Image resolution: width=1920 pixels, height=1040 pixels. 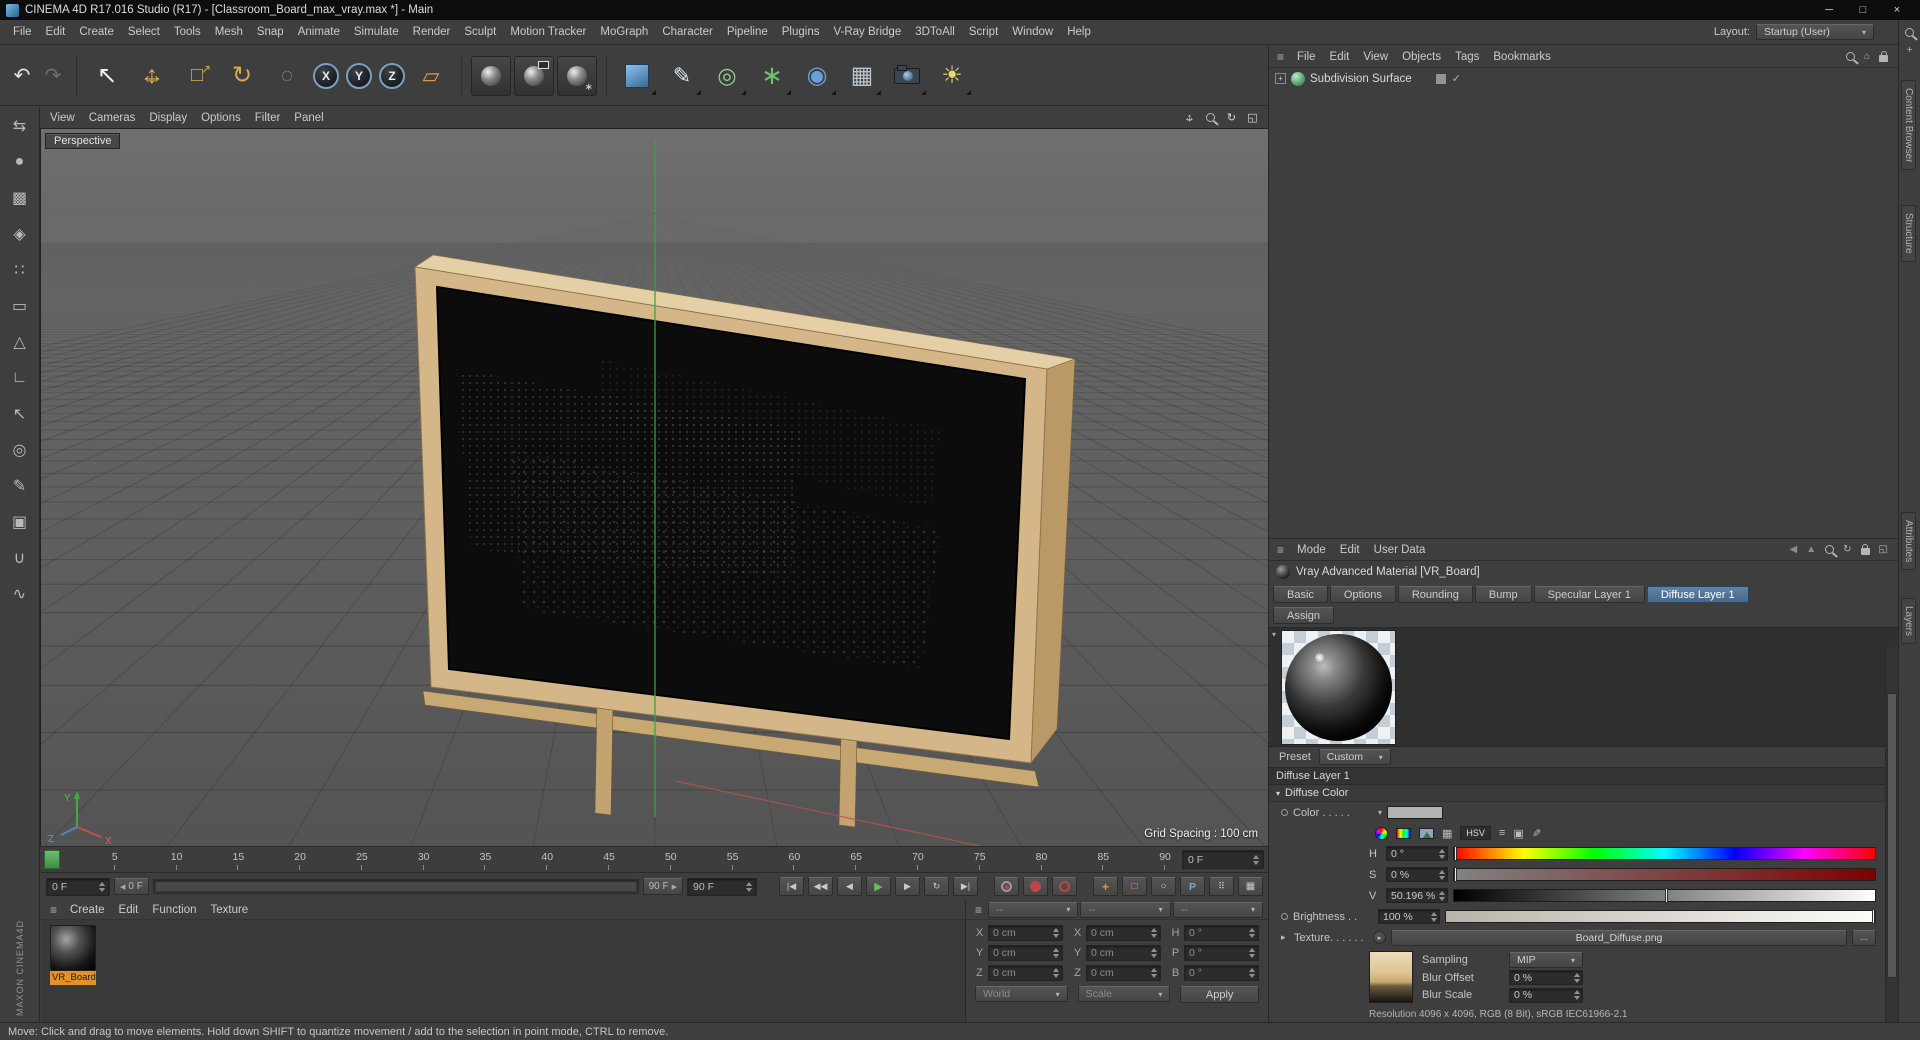 What do you see at coordinates (1583, 793) in the screenshot?
I see `subsection-diffuse-color: ▾ Diffuse Color` at bounding box center [1583, 793].